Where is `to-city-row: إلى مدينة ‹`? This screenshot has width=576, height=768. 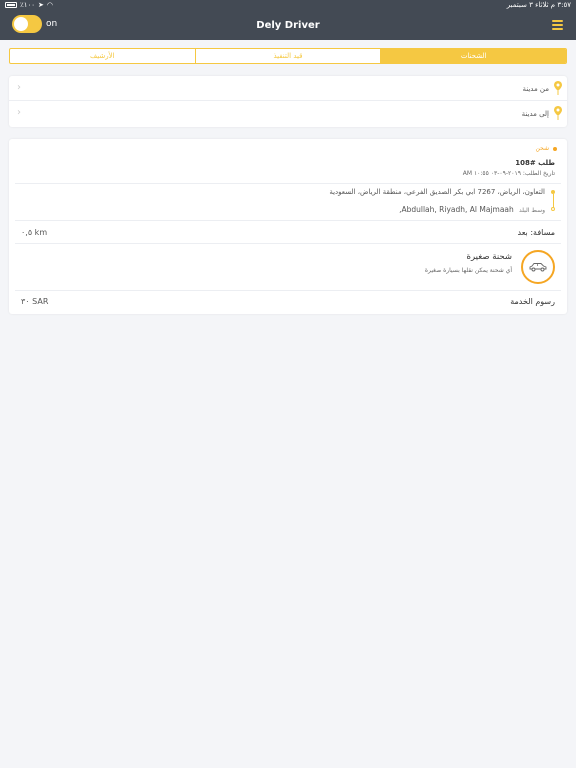 to-city-row: إلى مدينة ‹ is located at coordinates (288, 113).